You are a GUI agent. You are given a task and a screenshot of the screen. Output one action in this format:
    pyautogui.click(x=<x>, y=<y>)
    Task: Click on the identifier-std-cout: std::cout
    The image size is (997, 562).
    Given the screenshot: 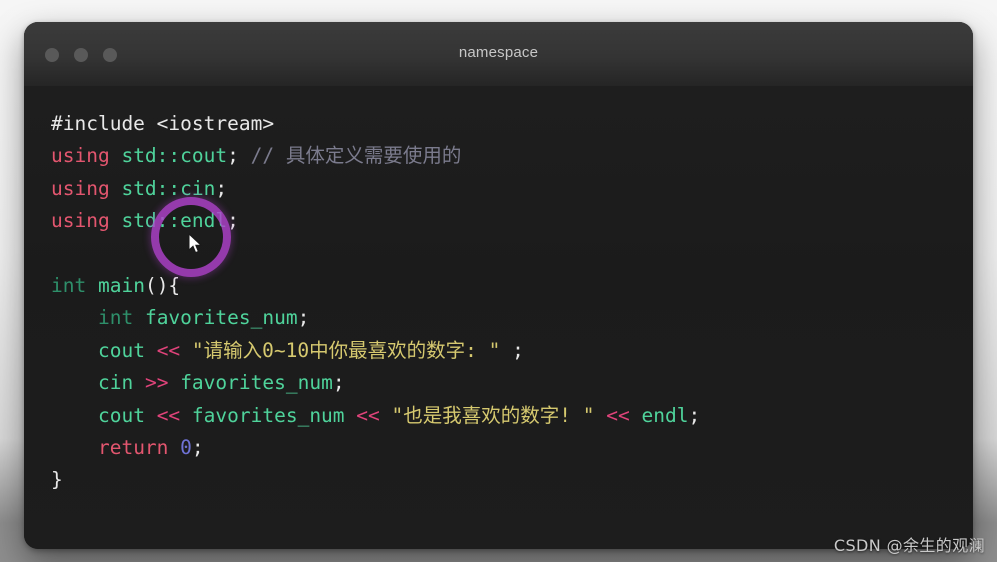 What is the action you would take?
    pyautogui.click(x=174, y=156)
    